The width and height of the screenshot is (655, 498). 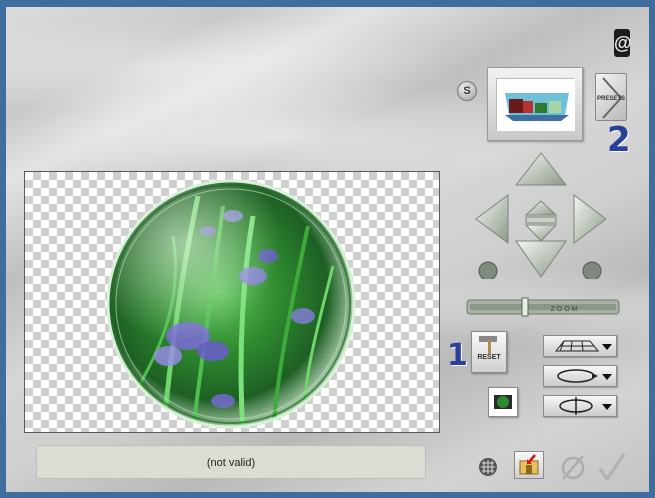 What do you see at coordinates (590, 219) in the screenshot?
I see `arrow-right-icon` at bounding box center [590, 219].